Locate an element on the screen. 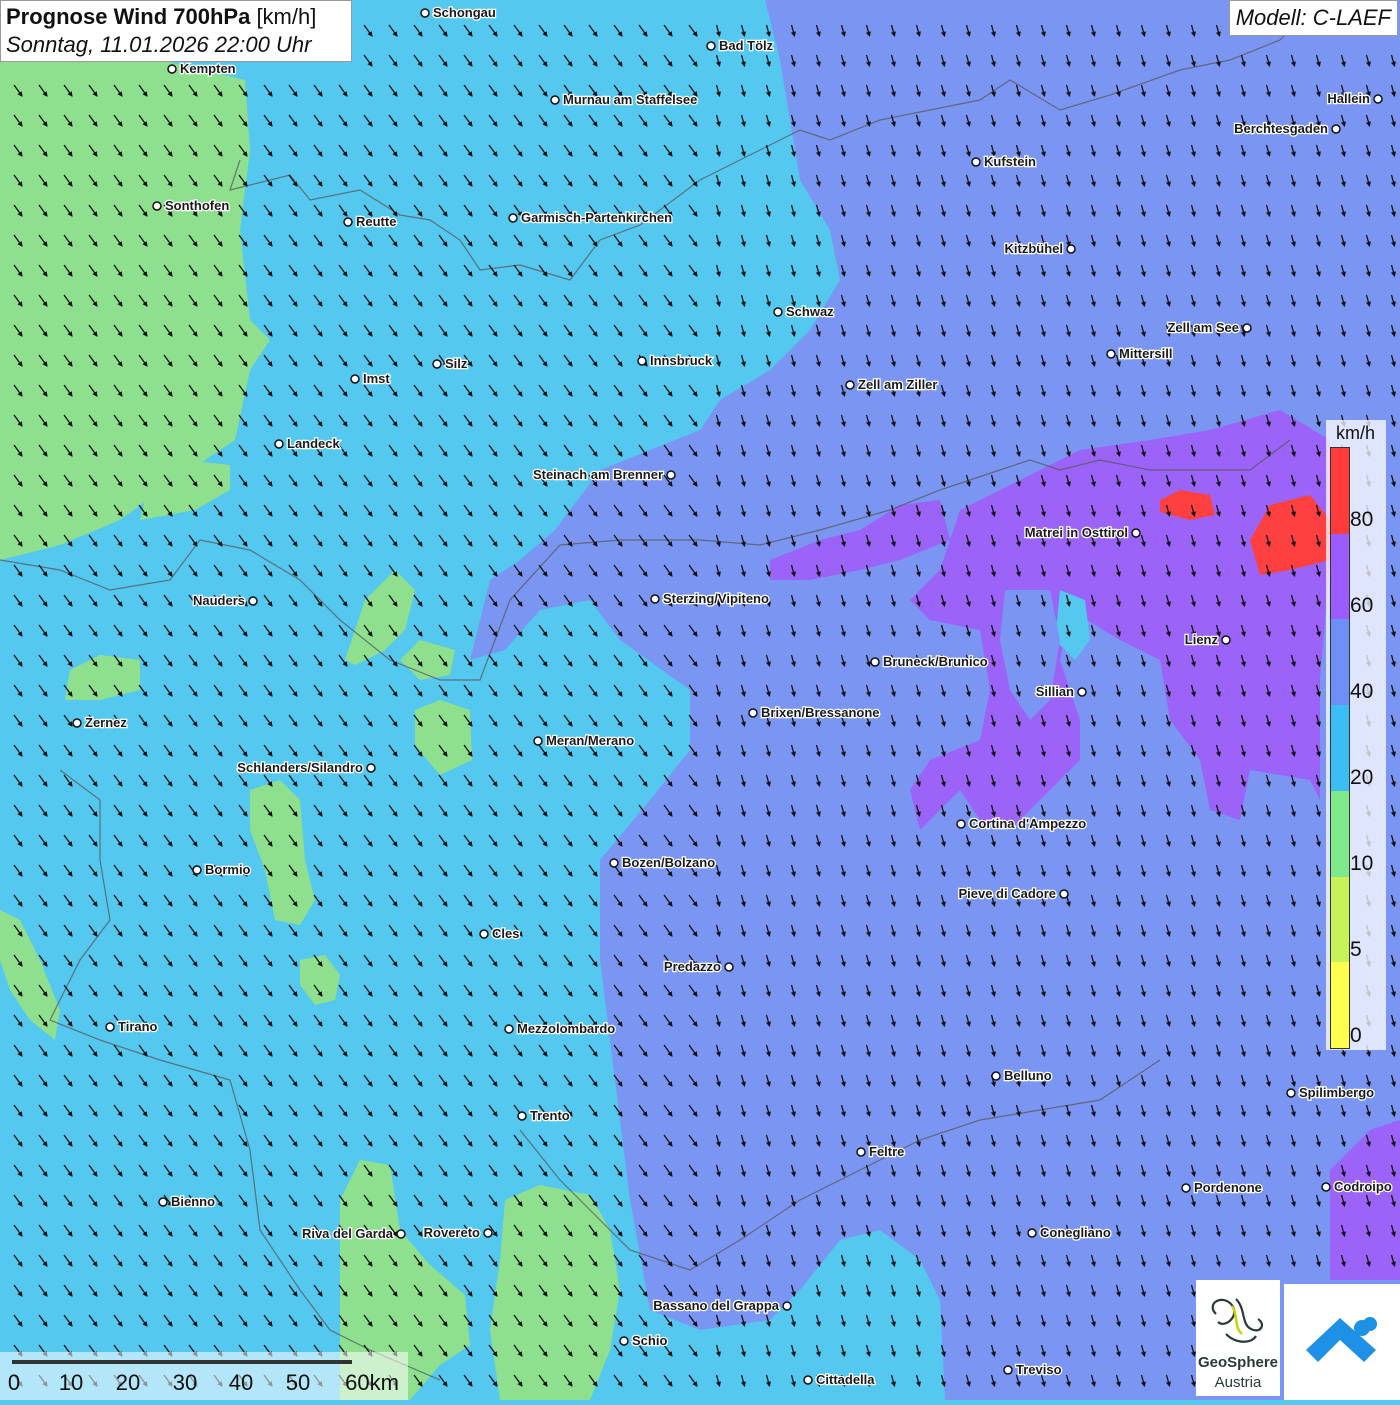 The height and width of the screenshot is (1405, 1400). city-label: Nauders is located at coordinates (219, 600).